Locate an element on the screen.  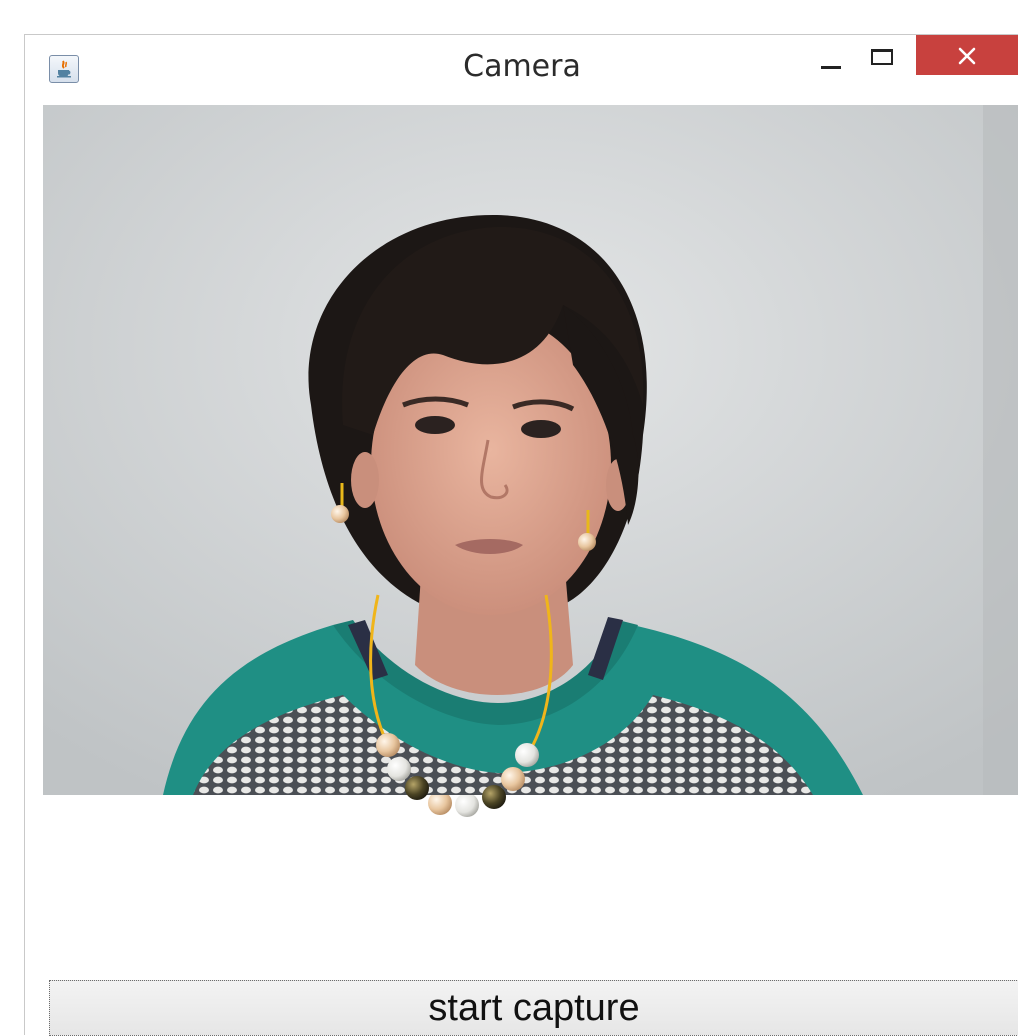
title-bar: Camera is located at coordinates (521, 69).